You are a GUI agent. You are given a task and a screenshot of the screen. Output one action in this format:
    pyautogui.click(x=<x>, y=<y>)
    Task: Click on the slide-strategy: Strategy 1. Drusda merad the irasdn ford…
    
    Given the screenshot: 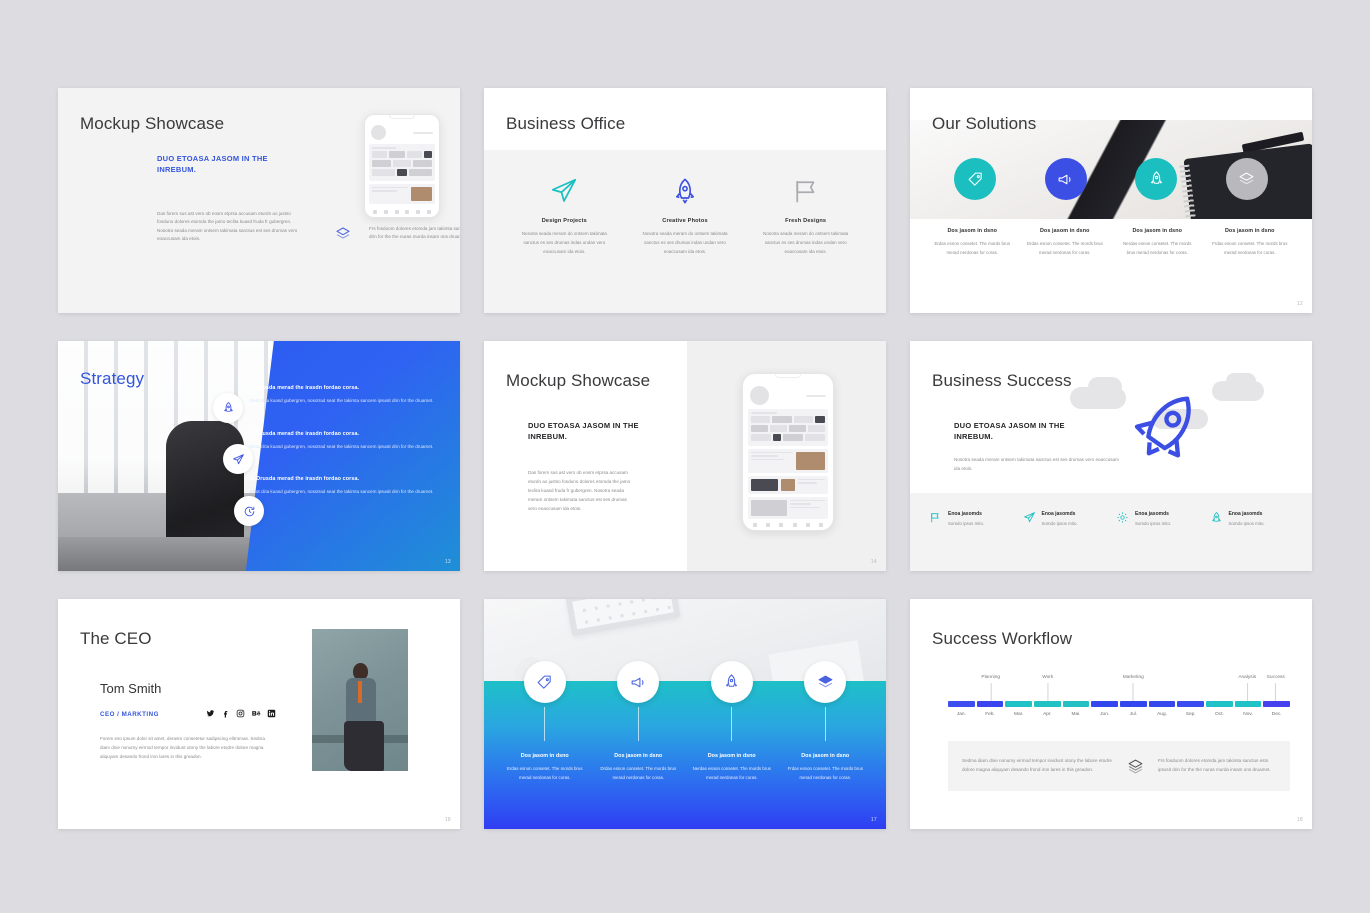 What is the action you would take?
    pyautogui.click(x=259, y=456)
    